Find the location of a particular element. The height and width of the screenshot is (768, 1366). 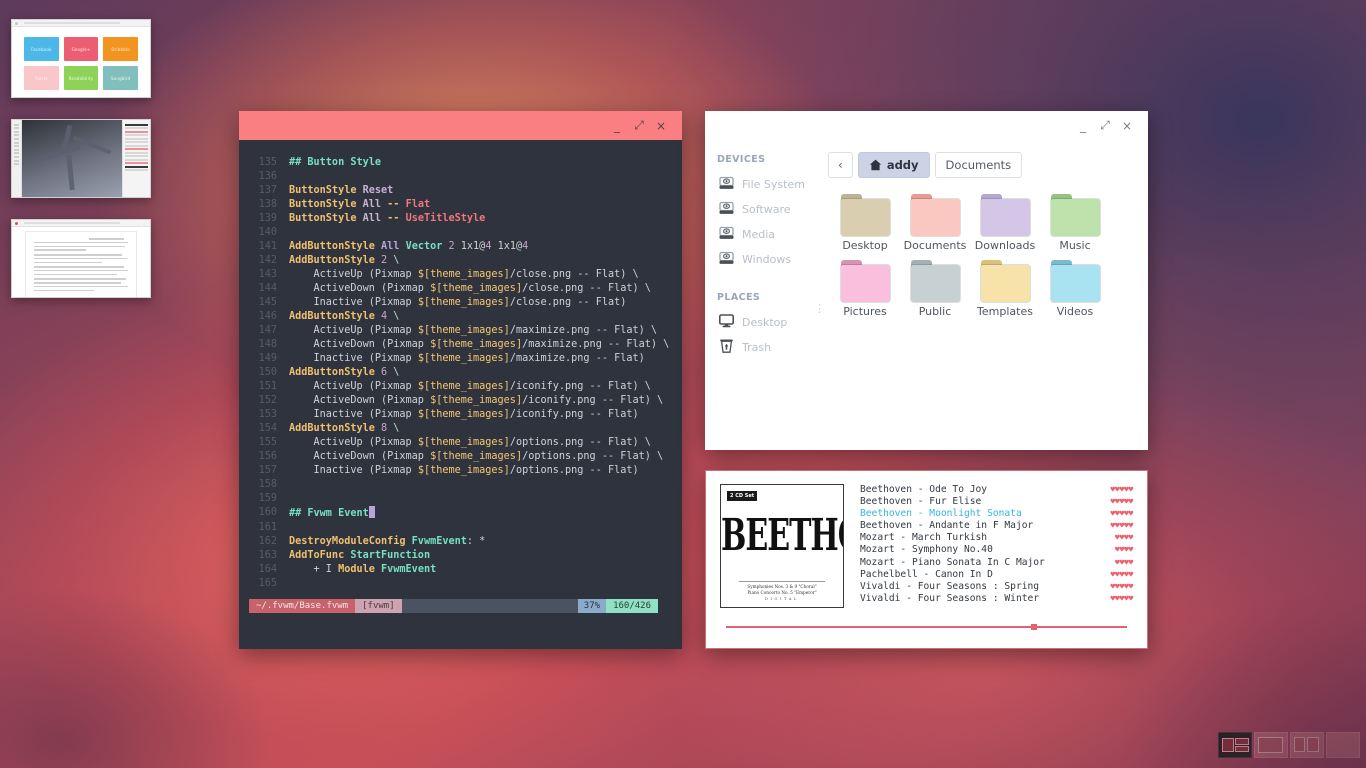

breadcrumb-home: addy is located at coordinates (893, 165).